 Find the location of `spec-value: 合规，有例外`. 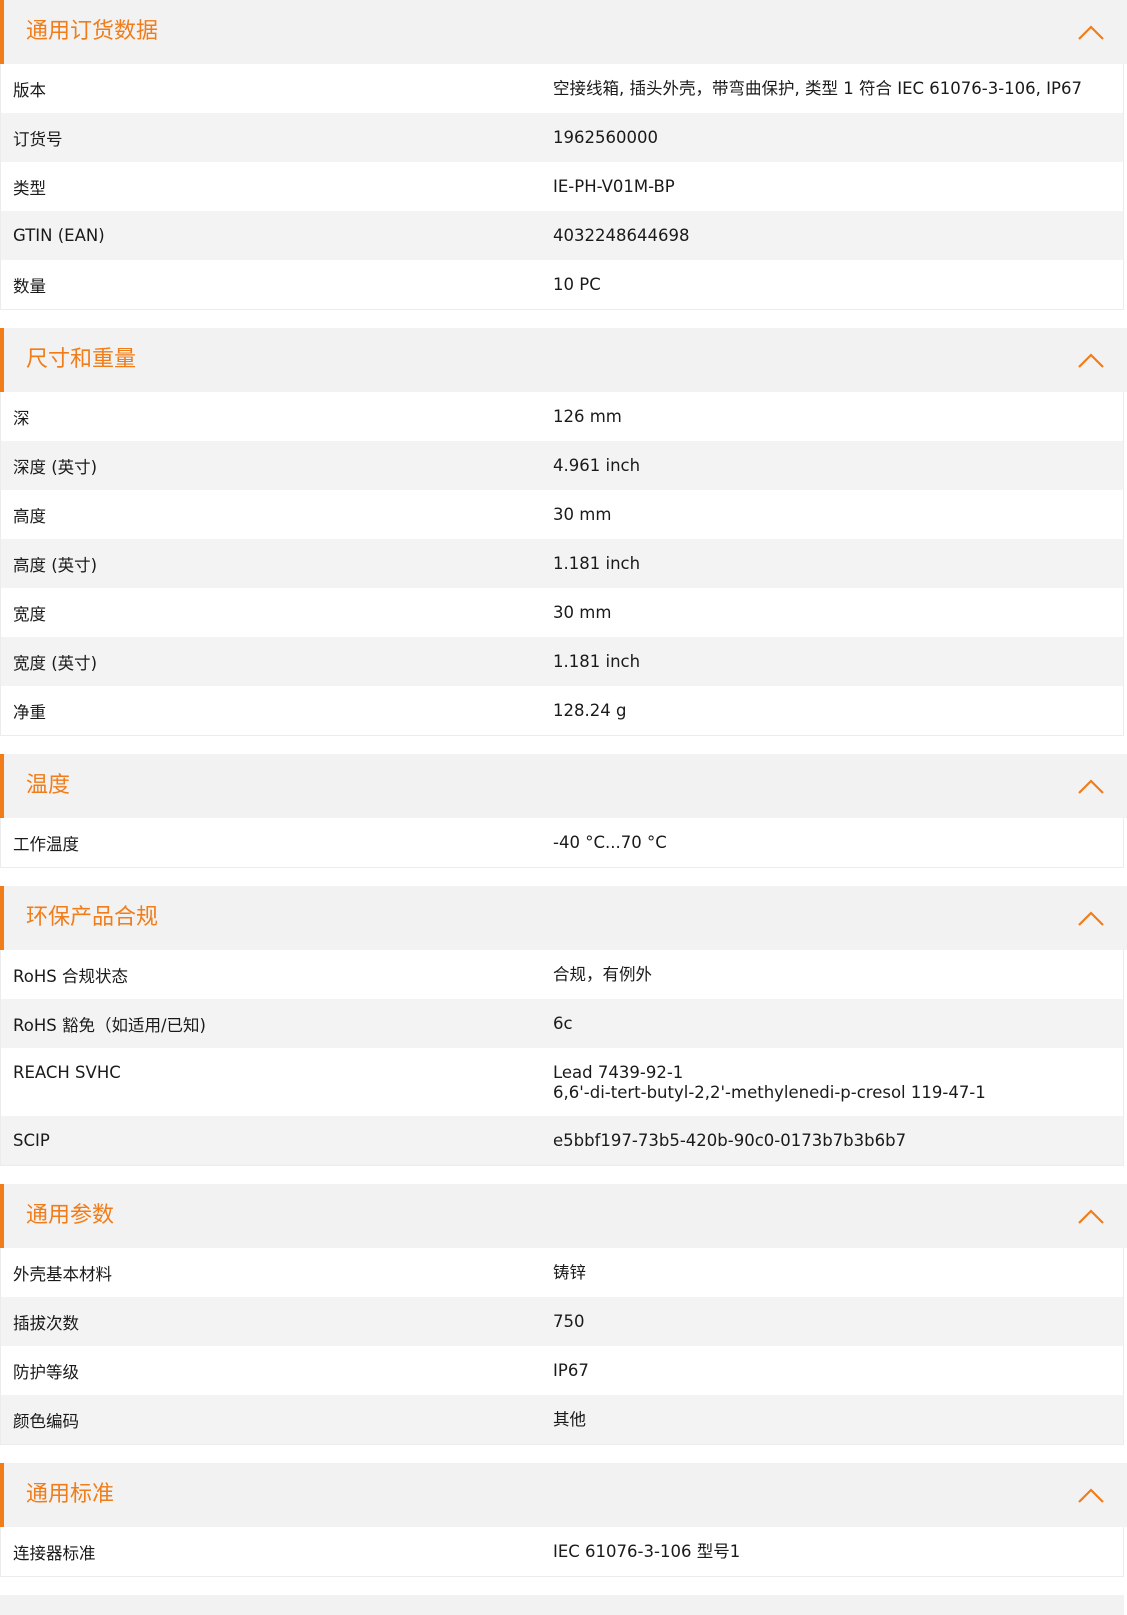

spec-value: 合规，有例外 is located at coordinates (602, 974).